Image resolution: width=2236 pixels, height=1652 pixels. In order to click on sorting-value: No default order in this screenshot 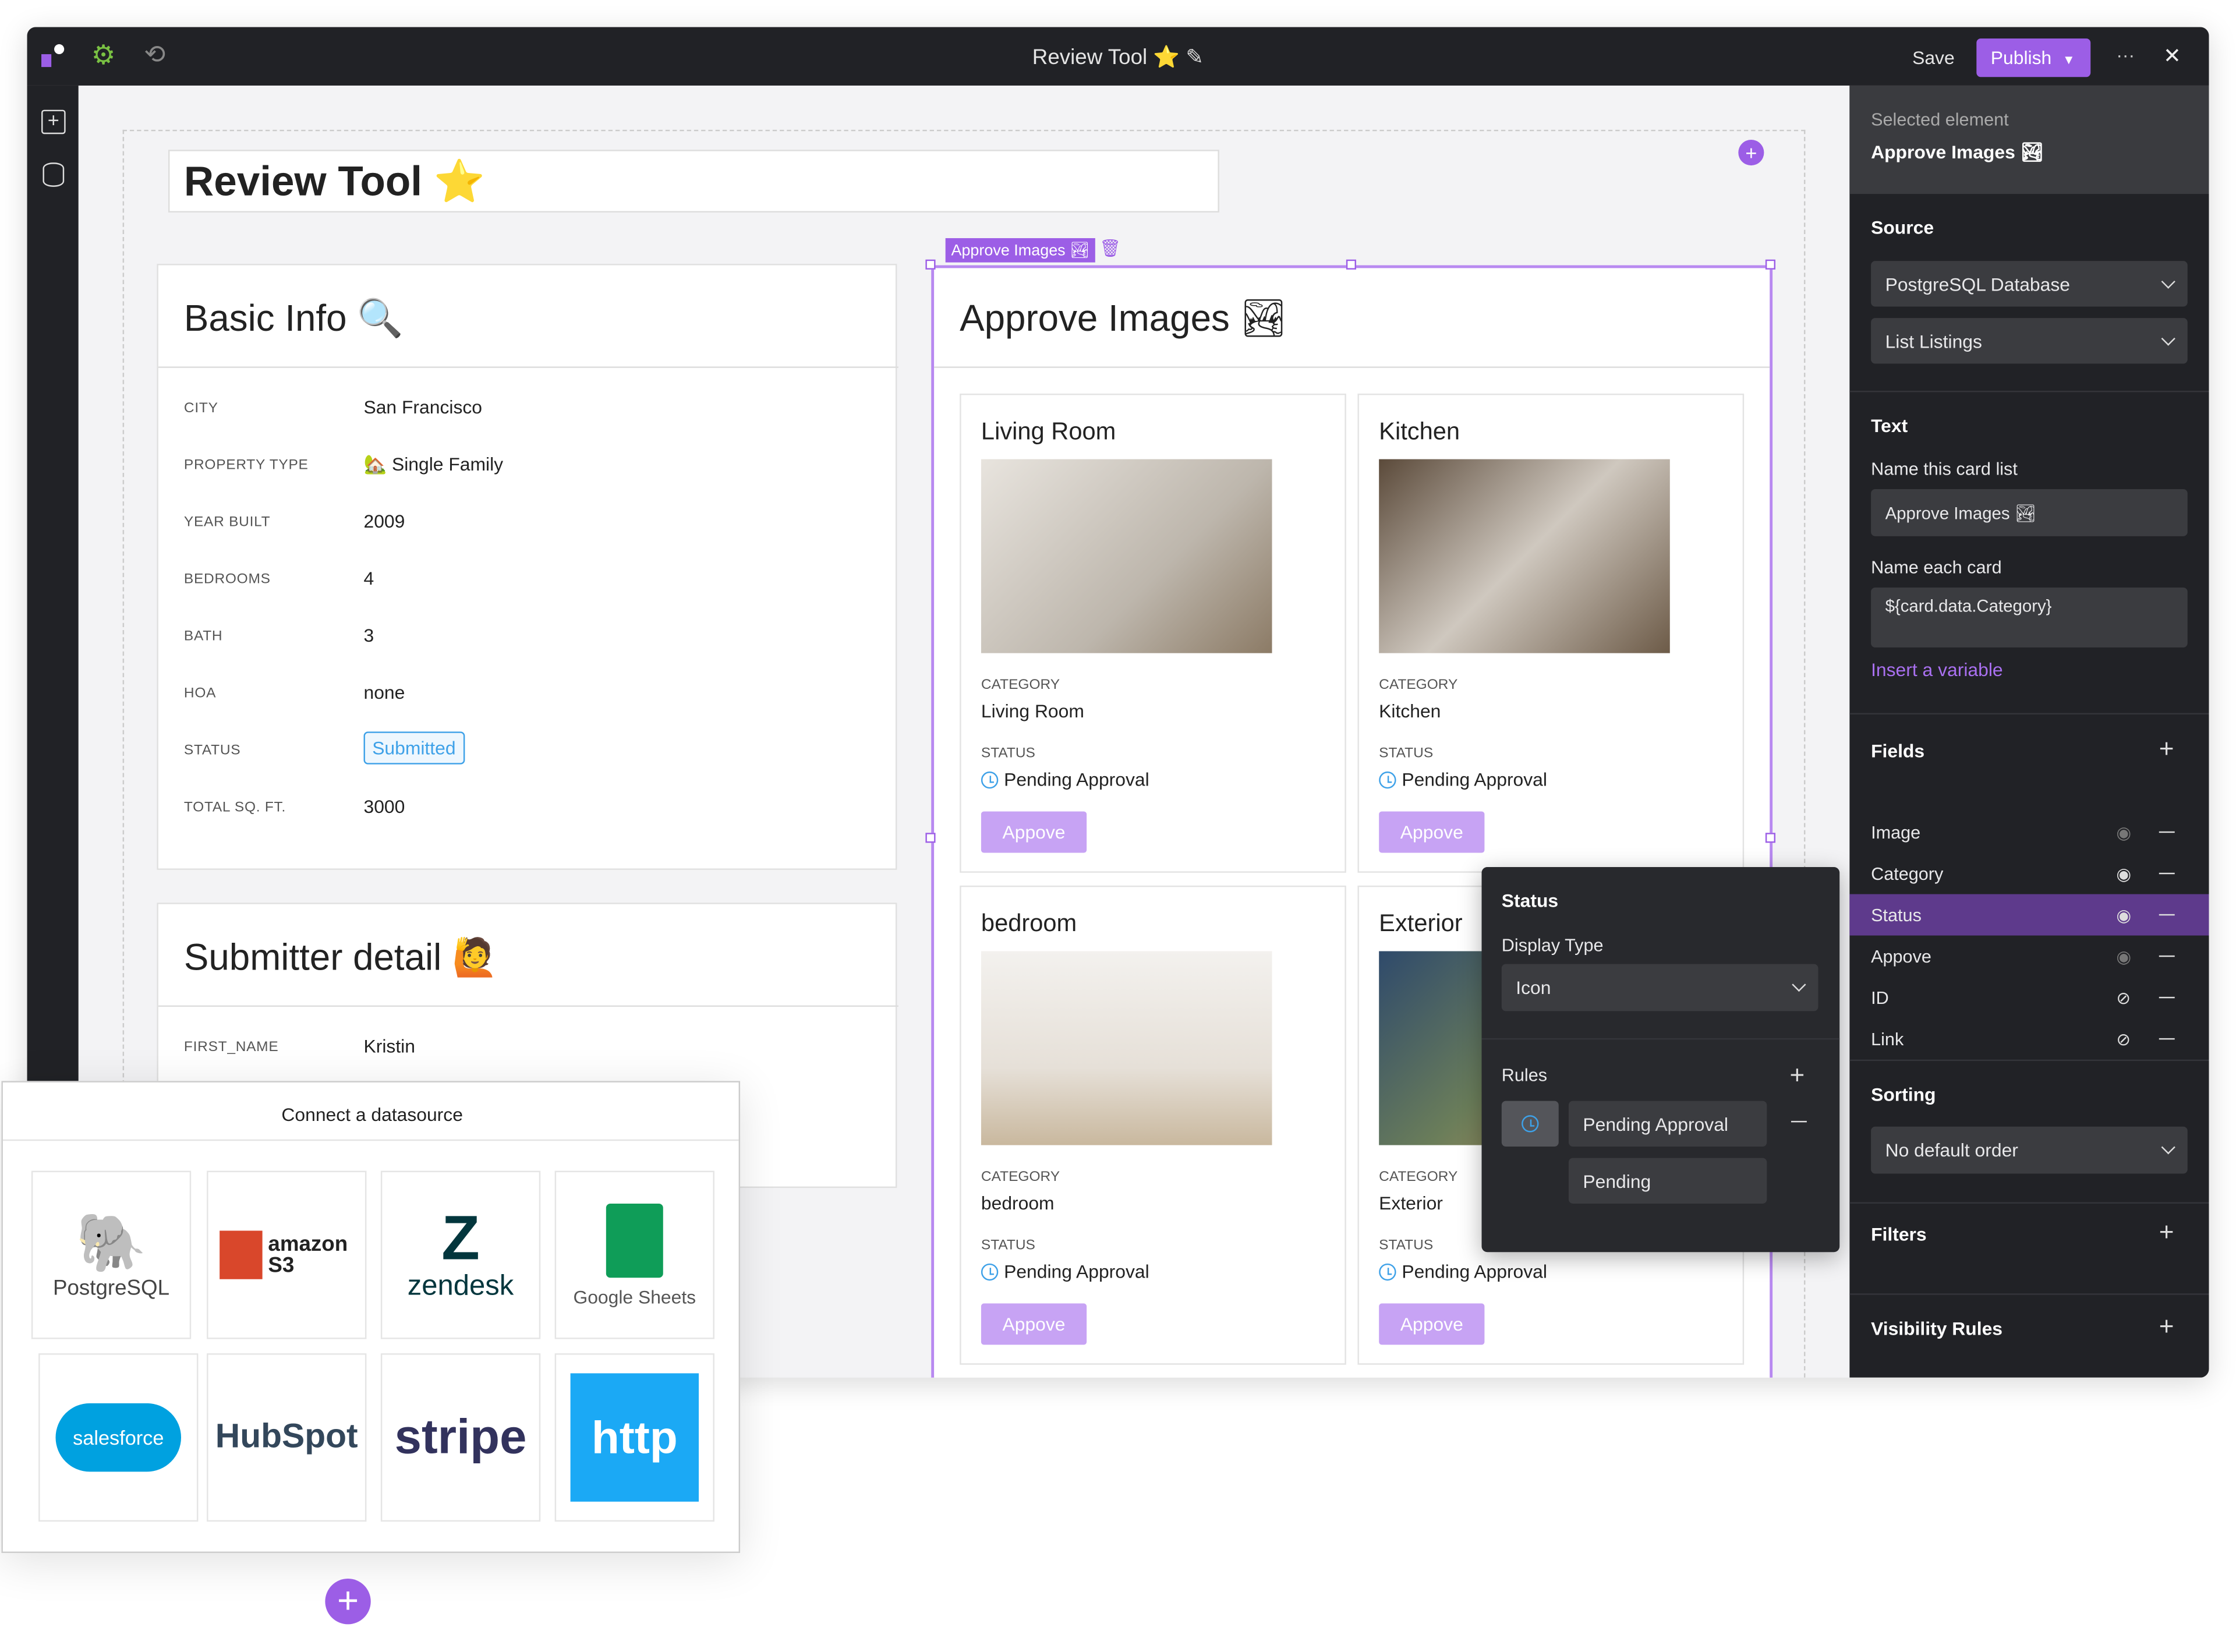, I will do `click(1951, 1150)`.